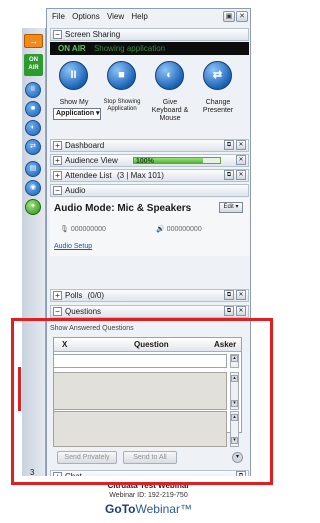 Image resolution: width=320 pixels, height=523 pixels. Describe the element at coordinates (218, 106) in the screenshot. I see `change-presenter-label: Change Presenter` at that location.